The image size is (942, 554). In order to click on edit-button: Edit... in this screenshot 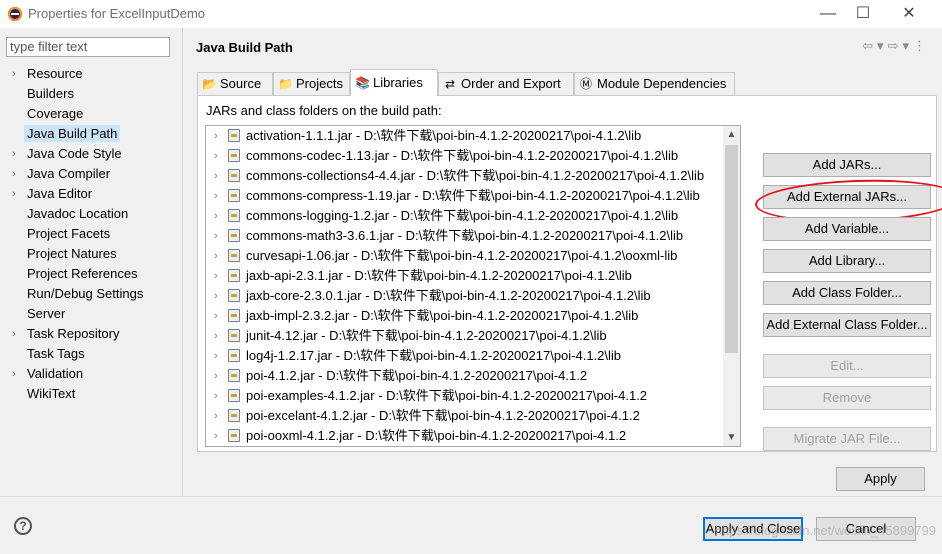, I will do `click(847, 366)`.